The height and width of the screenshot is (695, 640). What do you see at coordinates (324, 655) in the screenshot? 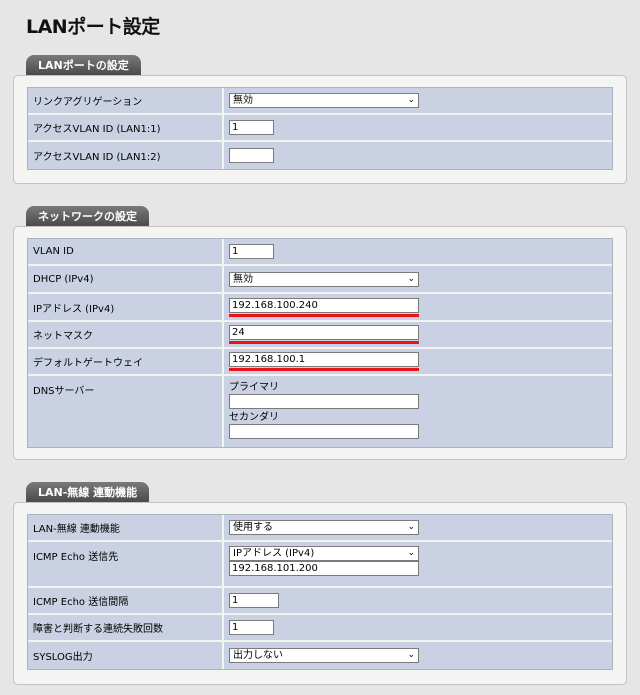
I see `syslog-select: 出力しない ⌄` at bounding box center [324, 655].